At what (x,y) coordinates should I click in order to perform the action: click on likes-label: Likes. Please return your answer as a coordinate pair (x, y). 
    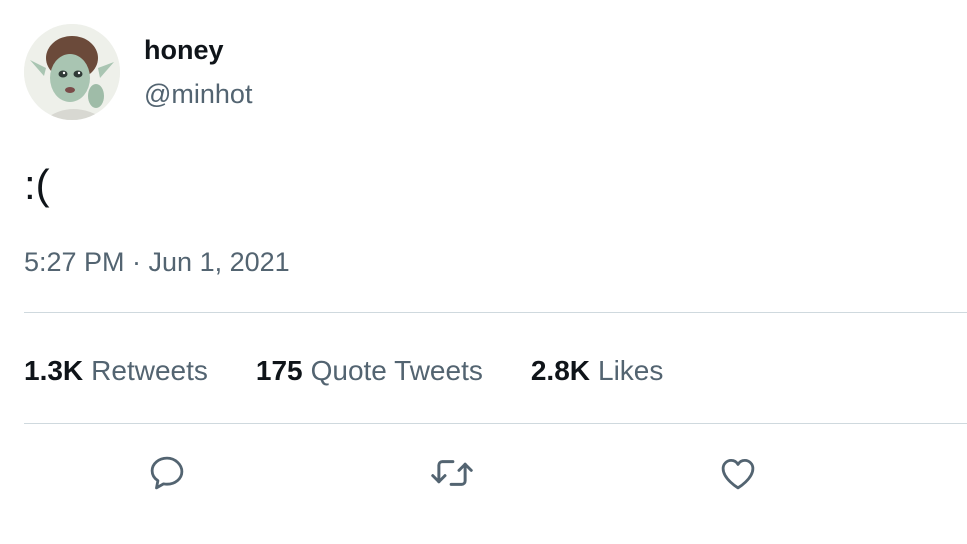
    Looking at the image, I should click on (631, 370).